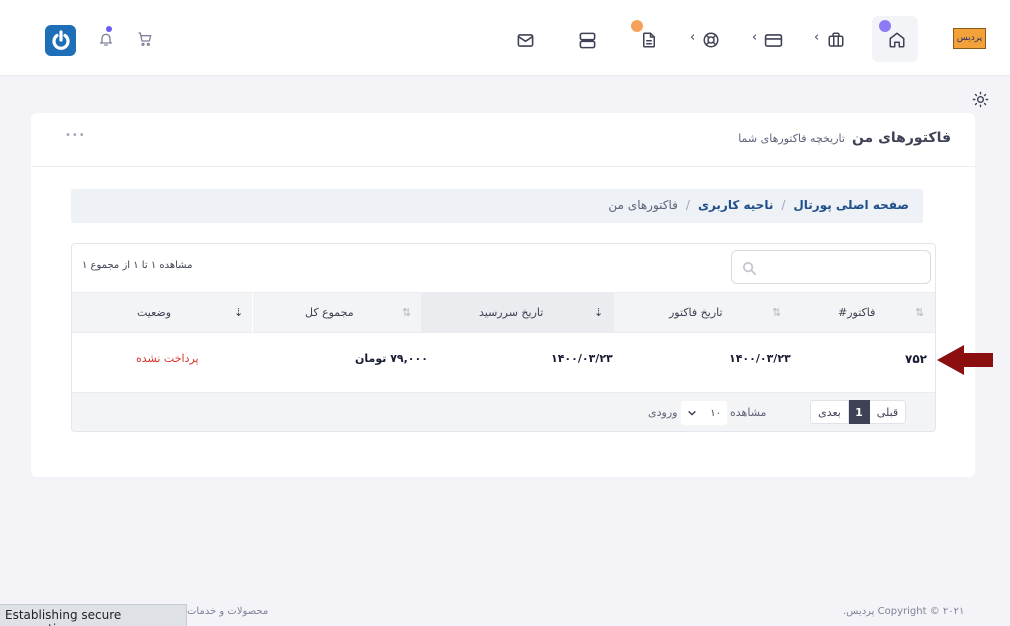 The image size is (1010, 626). What do you see at coordinates (391, 358) in the screenshot?
I see `cell-total: ۷۹,۰۰۰ تومان` at bounding box center [391, 358].